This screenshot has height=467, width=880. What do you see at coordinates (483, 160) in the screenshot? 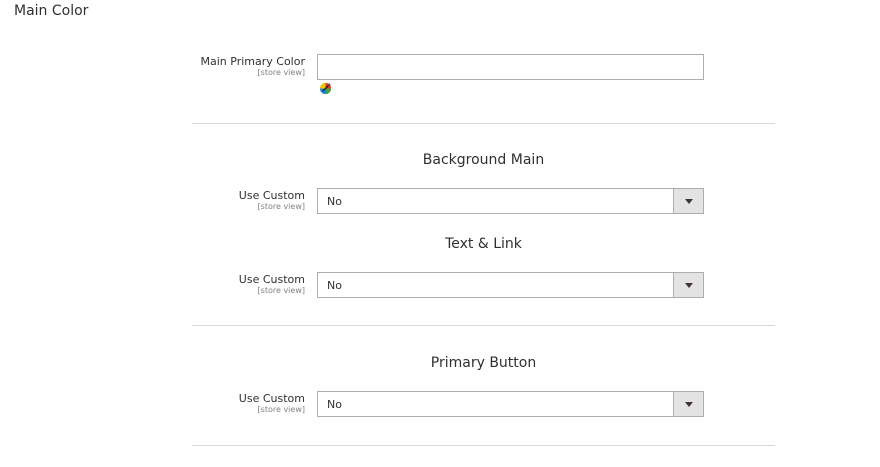
I see `group-heading-background-main: Background Main` at bounding box center [483, 160].